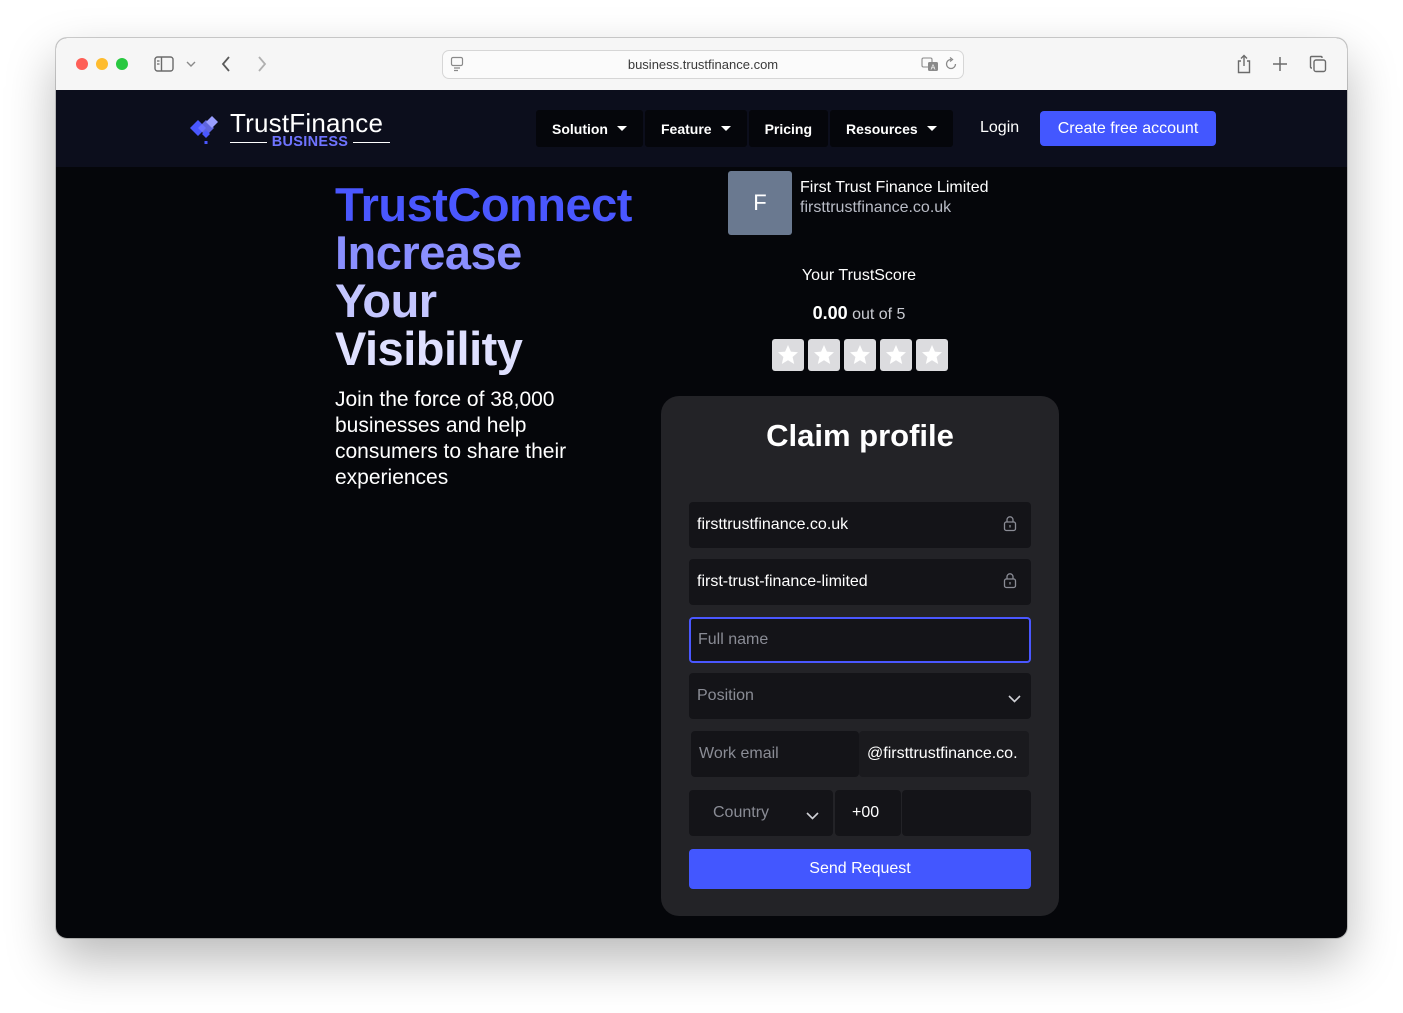 The image size is (1403, 1013). I want to click on menu-pricing-label: Pricing, so click(788, 128).